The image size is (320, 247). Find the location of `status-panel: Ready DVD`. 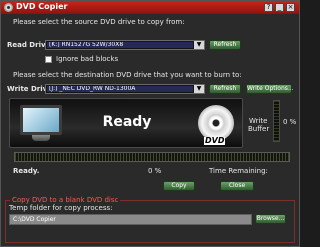

status-panel: Ready DVD is located at coordinates (126, 123).